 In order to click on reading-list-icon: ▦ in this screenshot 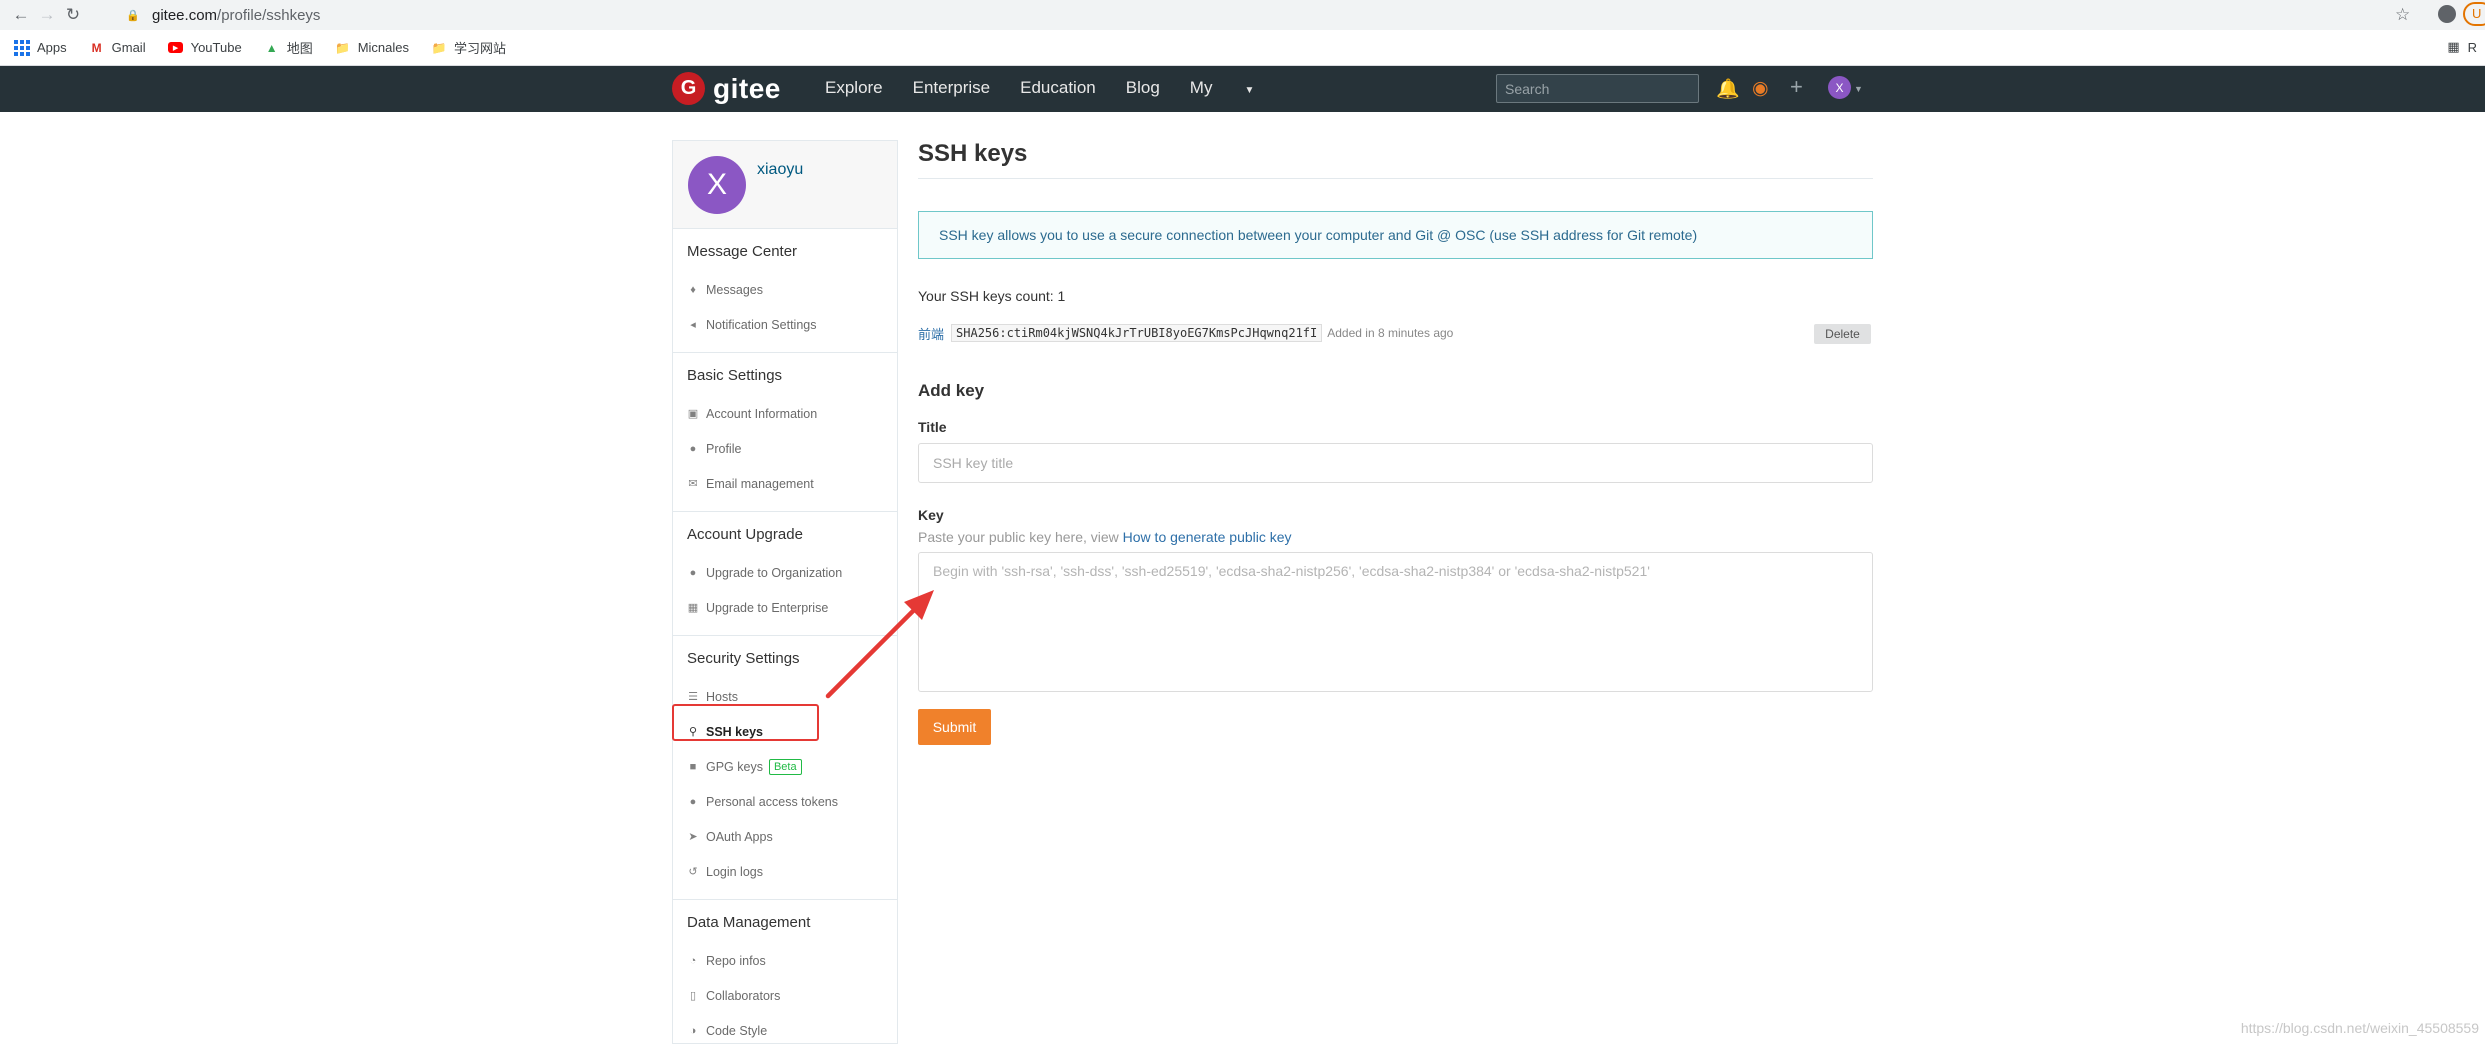, I will do `click(2453, 47)`.